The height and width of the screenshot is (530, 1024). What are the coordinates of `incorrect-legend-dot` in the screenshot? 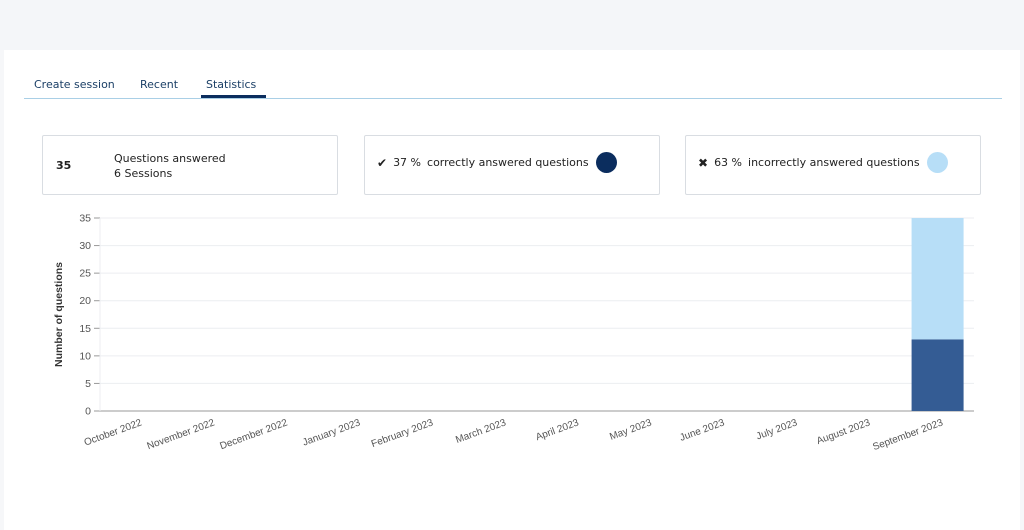 It's located at (937, 162).